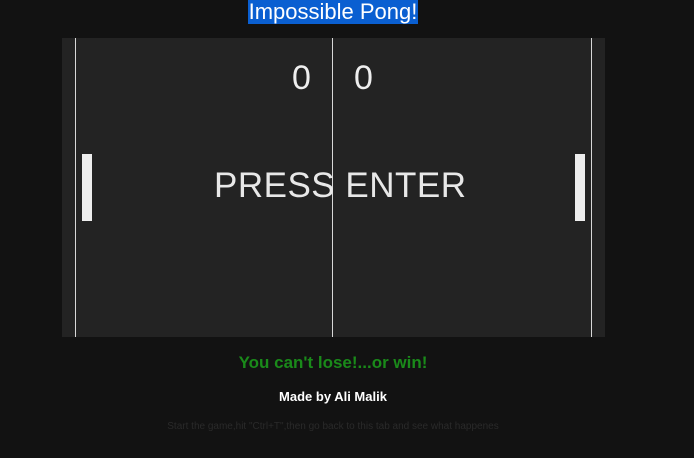 This screenshot has width=694, height=458. What do you see at coordinates (87, 187) in the screenshot?
I see `left-paddle` at bounding box center [87, 187].